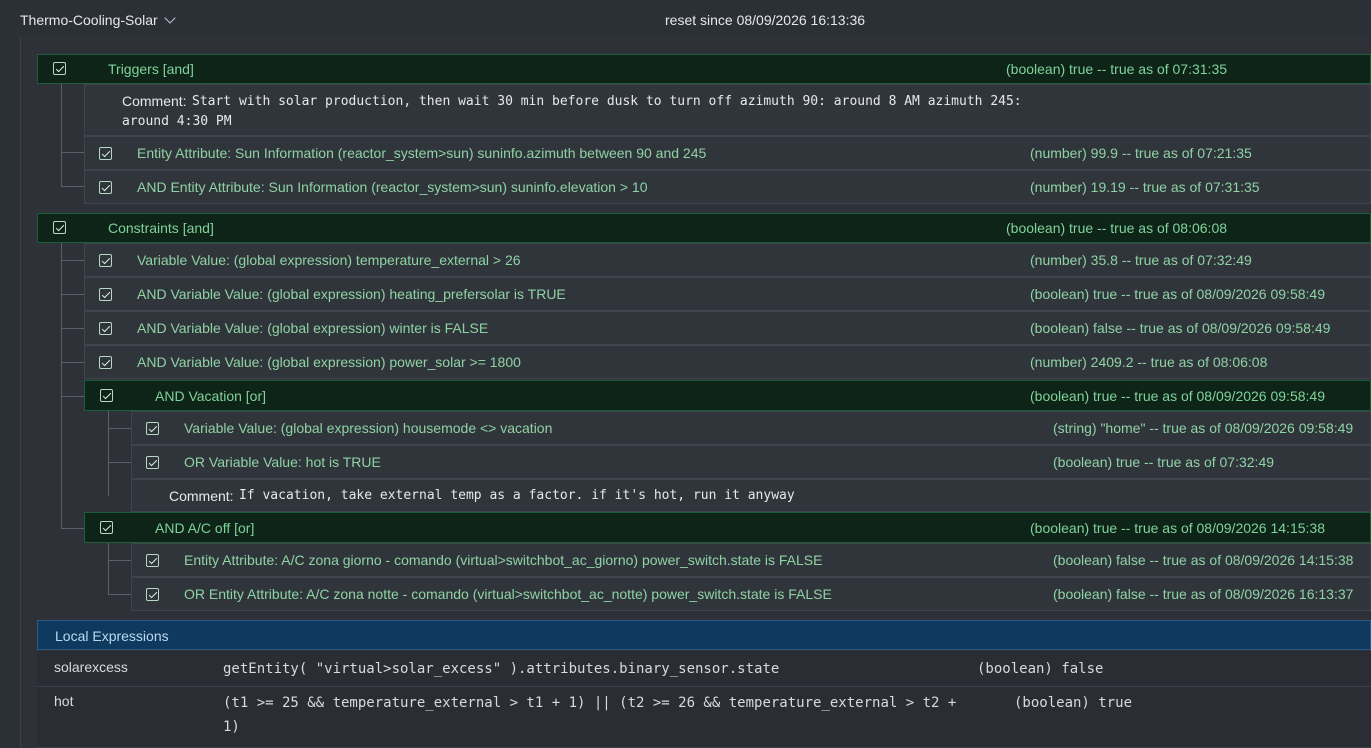 The image size is (1371, 748). Describe the element at coordinates (170, 18) in the screenshot. I see `chevron-down-icon` at that location.